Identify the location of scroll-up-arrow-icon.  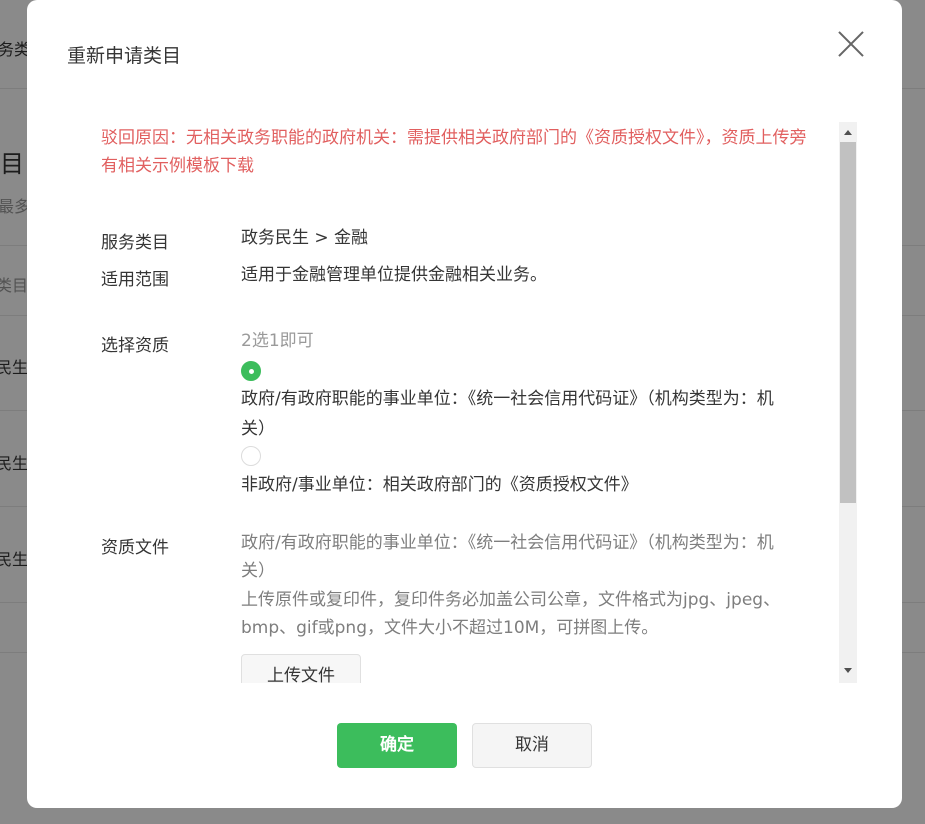
(848, 132).